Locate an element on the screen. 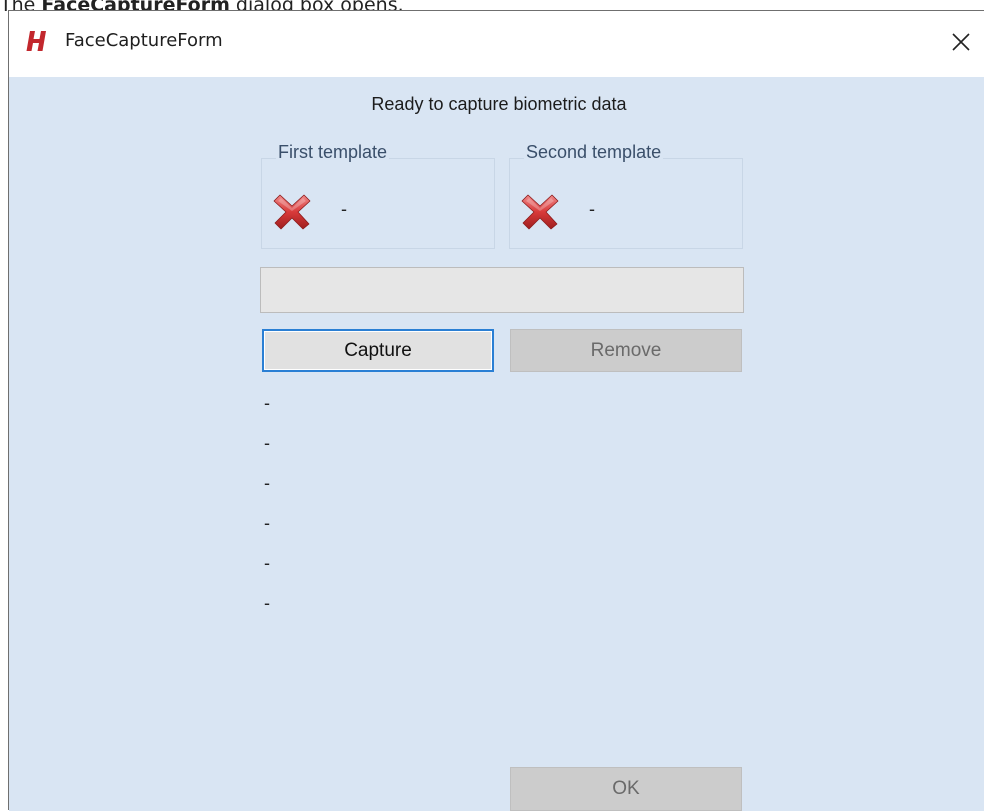 Image resolution: width=984 pixels, height=811 pixels. capture-progress-bar is located at coordinates (502, 290).